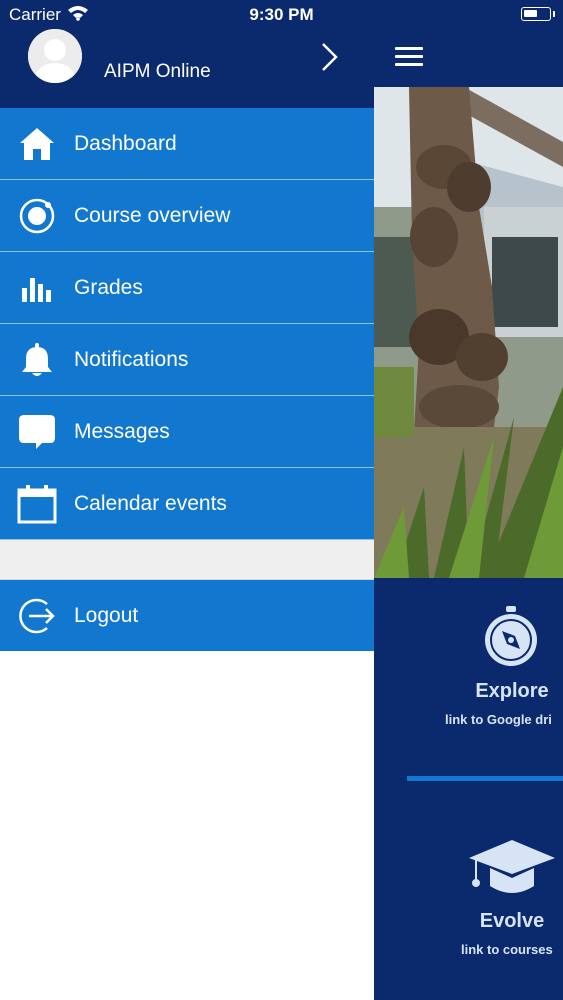 The width and height of the screenshot is (563, 1000). What do you see at coordinates (108, 287) in the screenshot?
I see `menu-item-label: Grades` at bounding box center [108, 287].